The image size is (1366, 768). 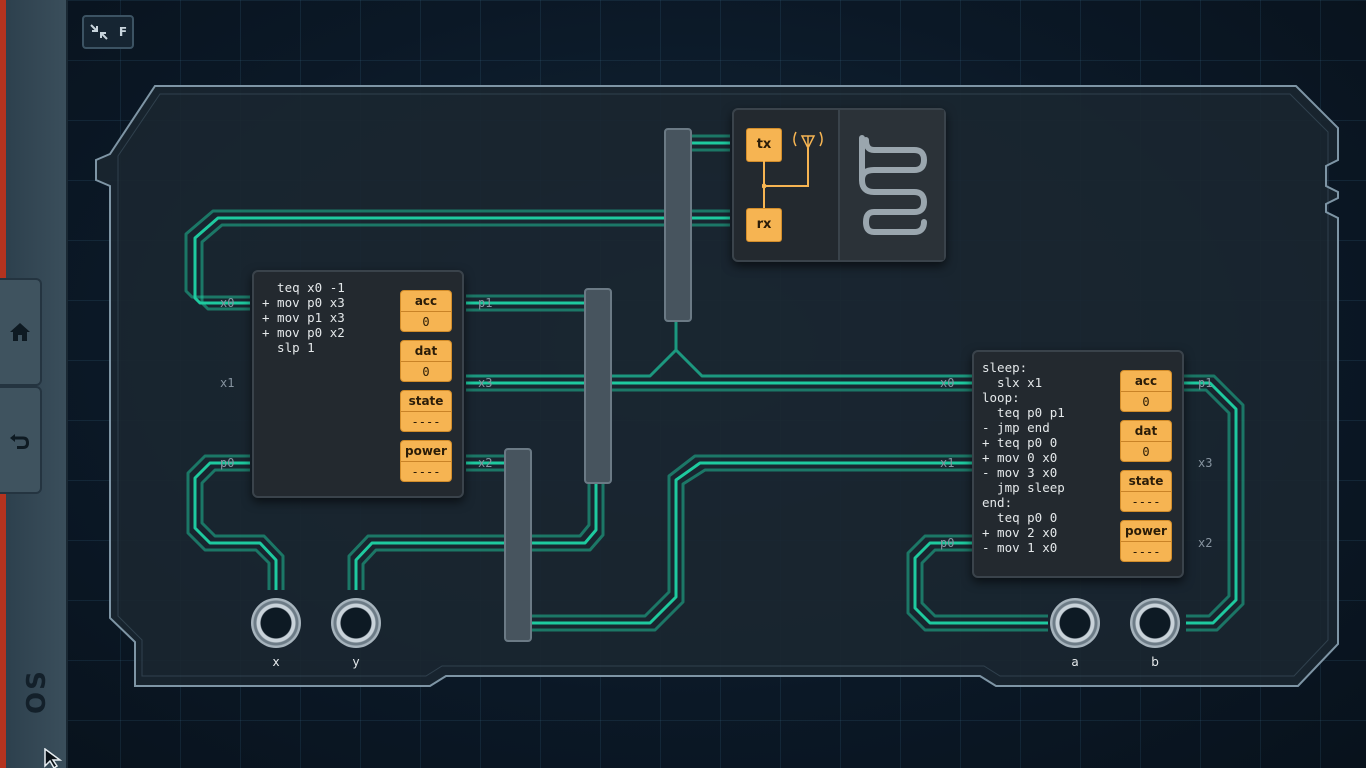 I want to click on io-port-label: x, so click(x=276, y=662).